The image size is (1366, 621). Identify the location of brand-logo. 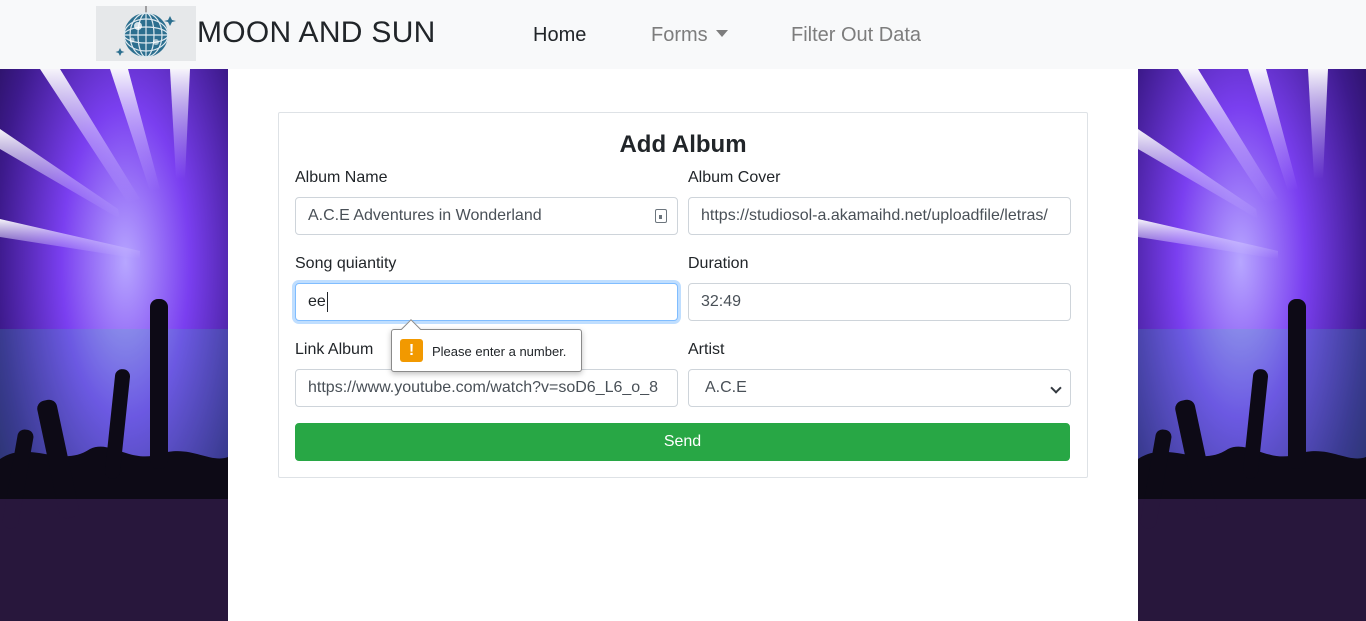
(146, 33).